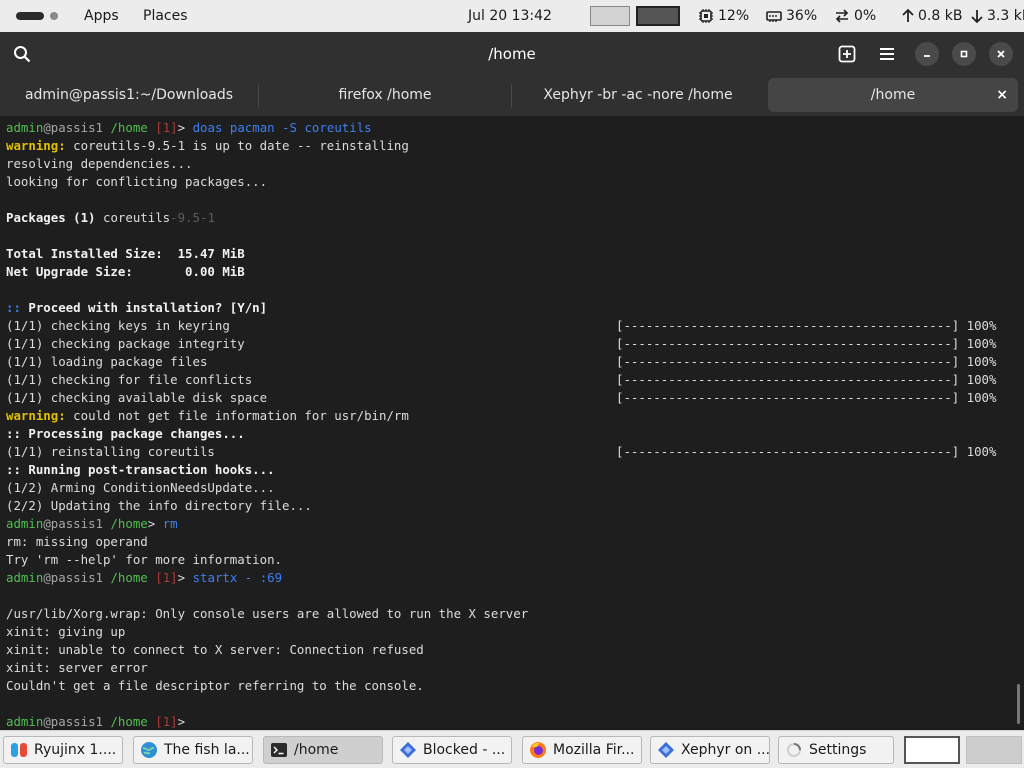 Image resolution: width=1024 pixels, height=768 pixels. Describe the element at coordinates (144, 559) in the screenshot. I see `terminal-line: Try 'rm --help' for more information.` at that location.